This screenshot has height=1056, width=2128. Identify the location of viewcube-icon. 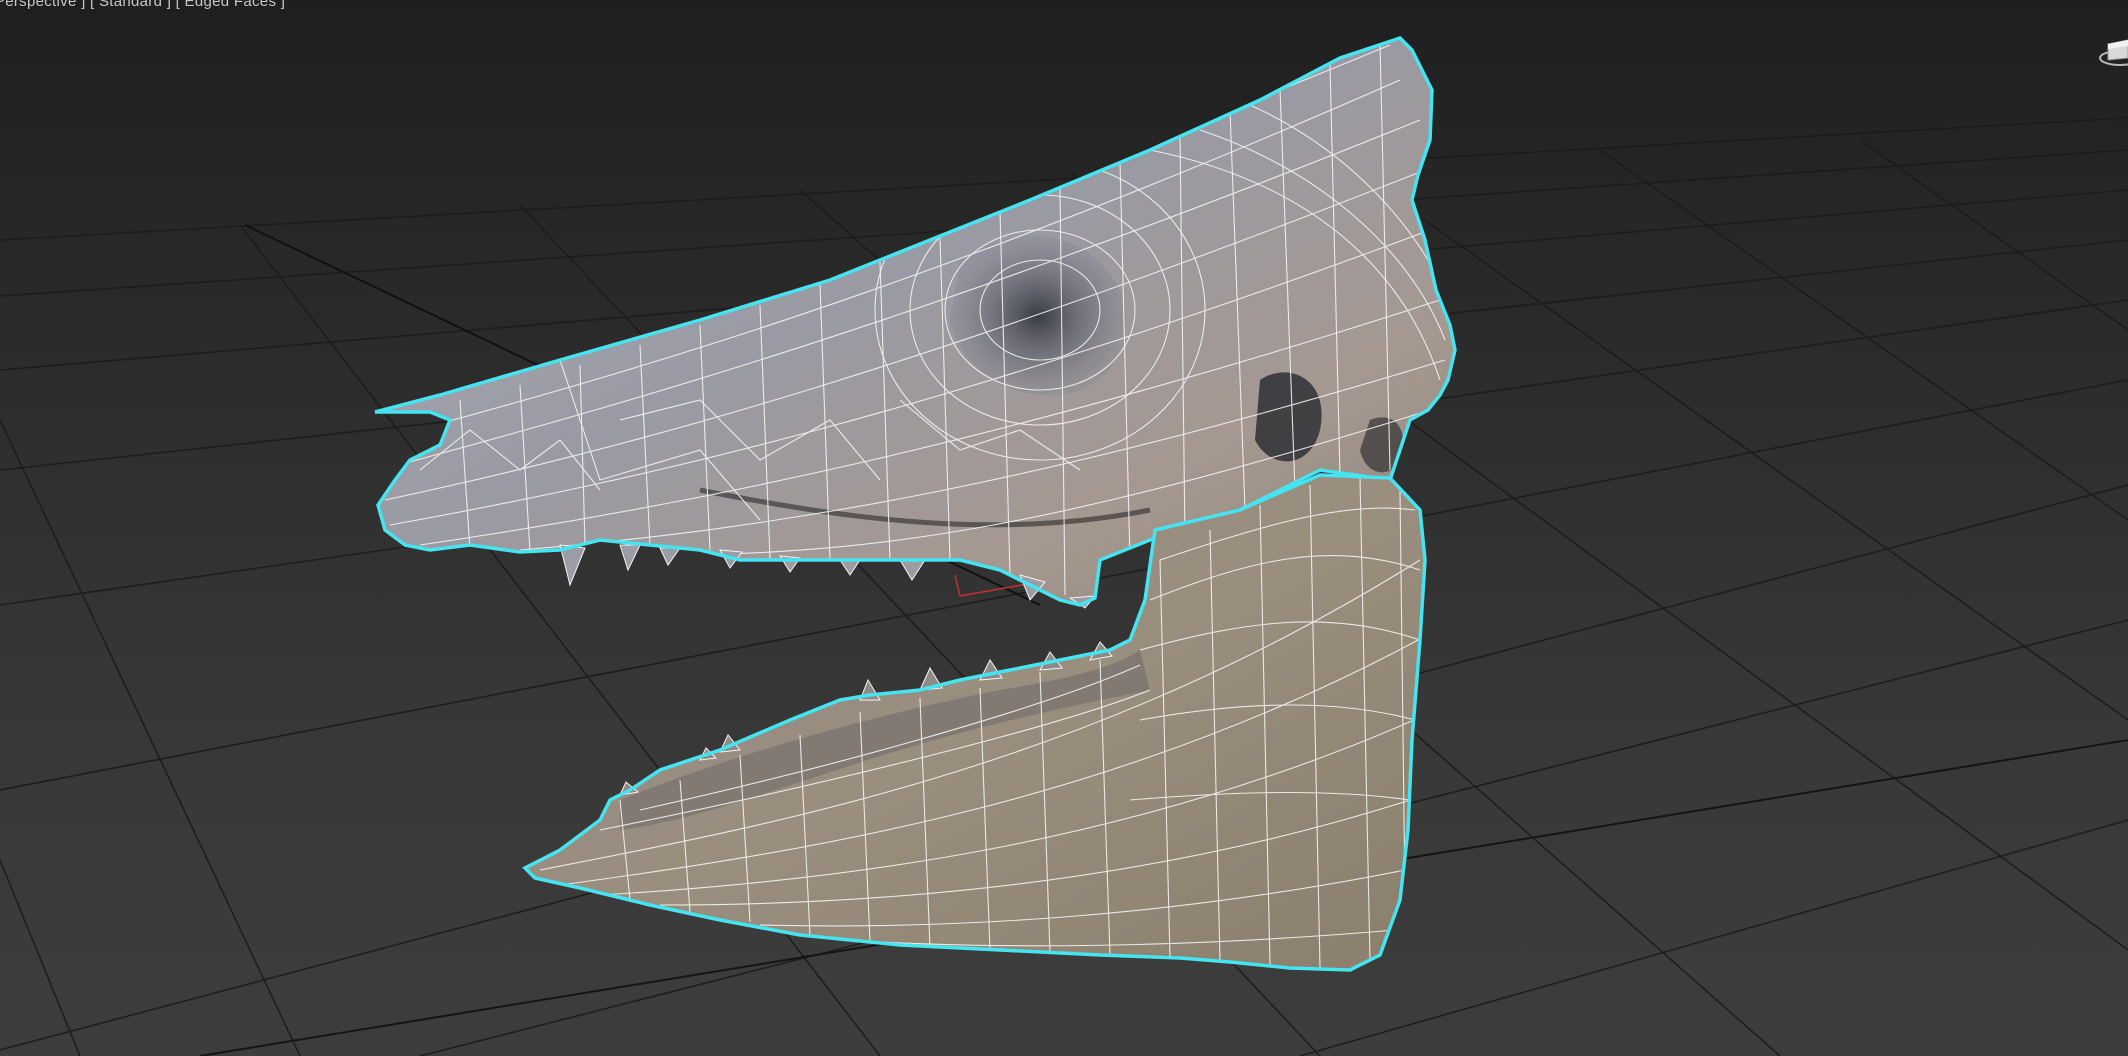
(2111, 53).